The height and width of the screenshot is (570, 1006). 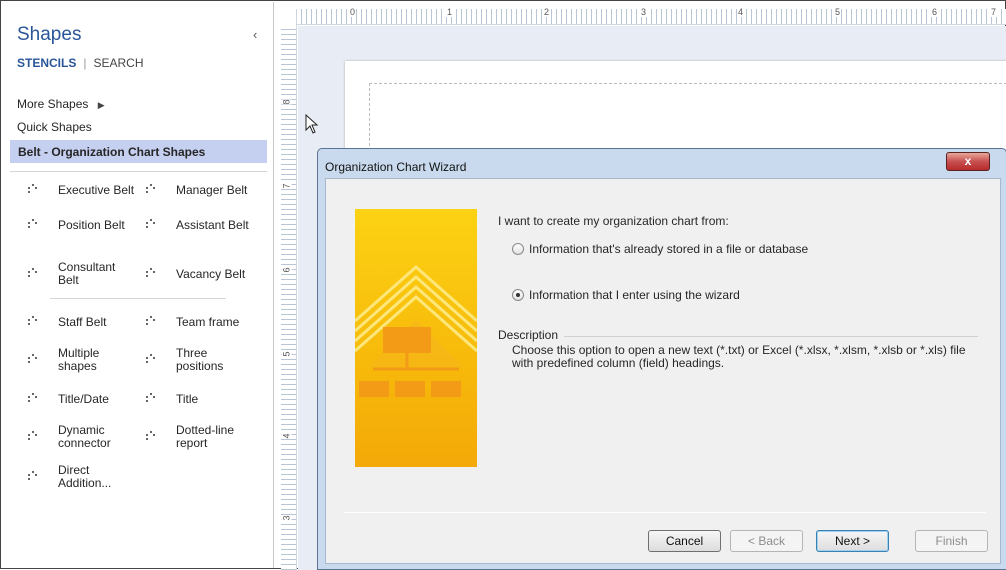 What do you see at coordinates (528, 335) in the screenshot?
I see `description-heading: Description` at bounding box center [528, 335].